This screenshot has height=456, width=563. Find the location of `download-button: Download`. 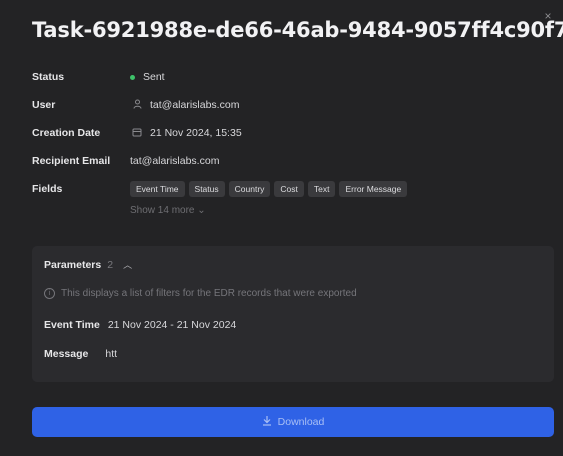

download-button: Download is located at coordinates (293, 422).